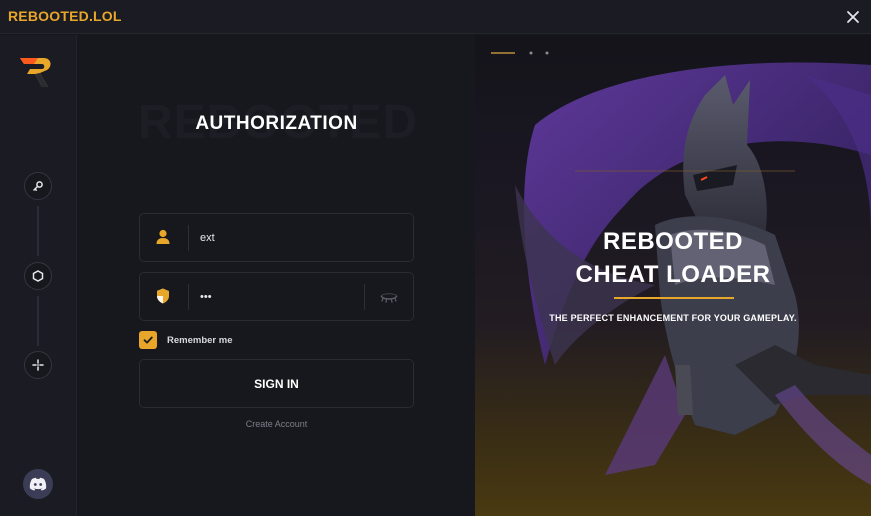 The height and width of the screenshot is (516, 871). What do you see at coordinates (435, 17) in the screenshot?
I see `title-bar: REBOOTED.LOL` at bounding box center [435, 17].